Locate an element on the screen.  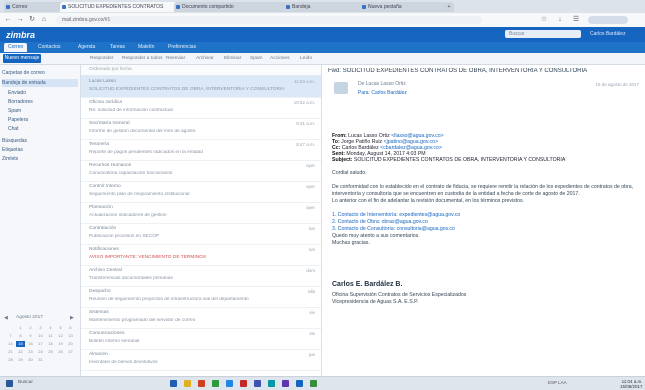
calendar-day: 18 is located at coordinates (50, 344).